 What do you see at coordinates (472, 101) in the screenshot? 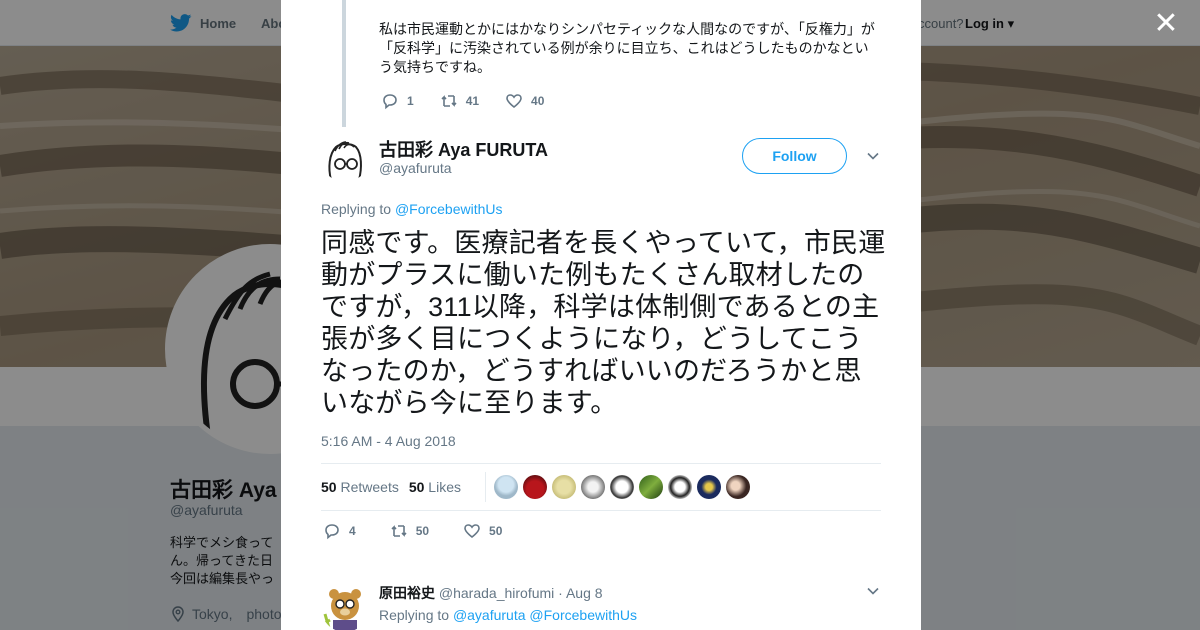
I see `retweet-count: 41` at bounding box center [472, 101].